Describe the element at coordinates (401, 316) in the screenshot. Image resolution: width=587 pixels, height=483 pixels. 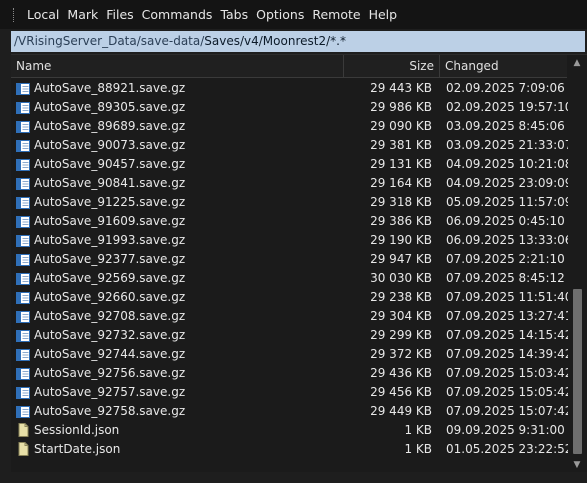
I see `file-size: 29 304 KB` at that location.